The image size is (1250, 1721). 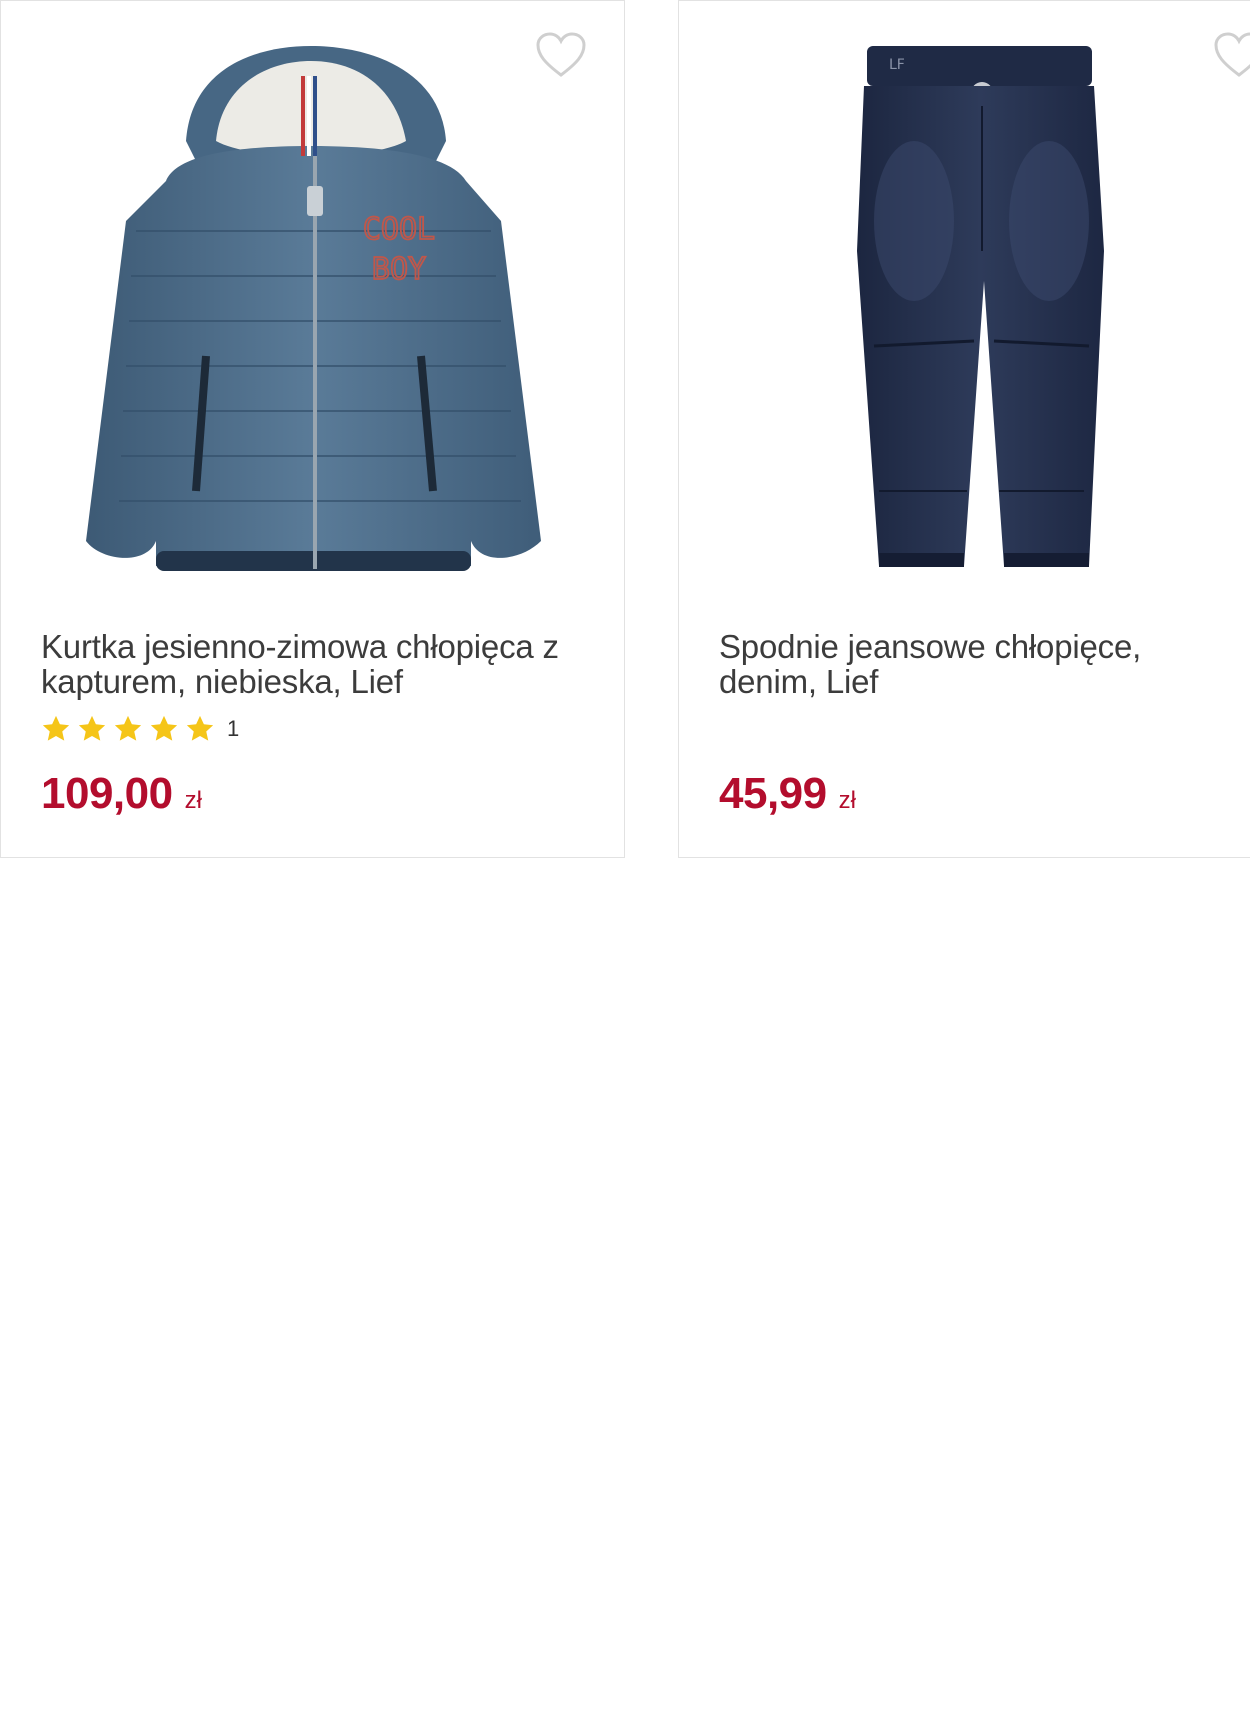 What do you see at coordinates (969, 664) in the screenshot?
I see `product-title: Spodnie jeansowe chłopięce, denim, Lief` at bounding box center [969, 664].